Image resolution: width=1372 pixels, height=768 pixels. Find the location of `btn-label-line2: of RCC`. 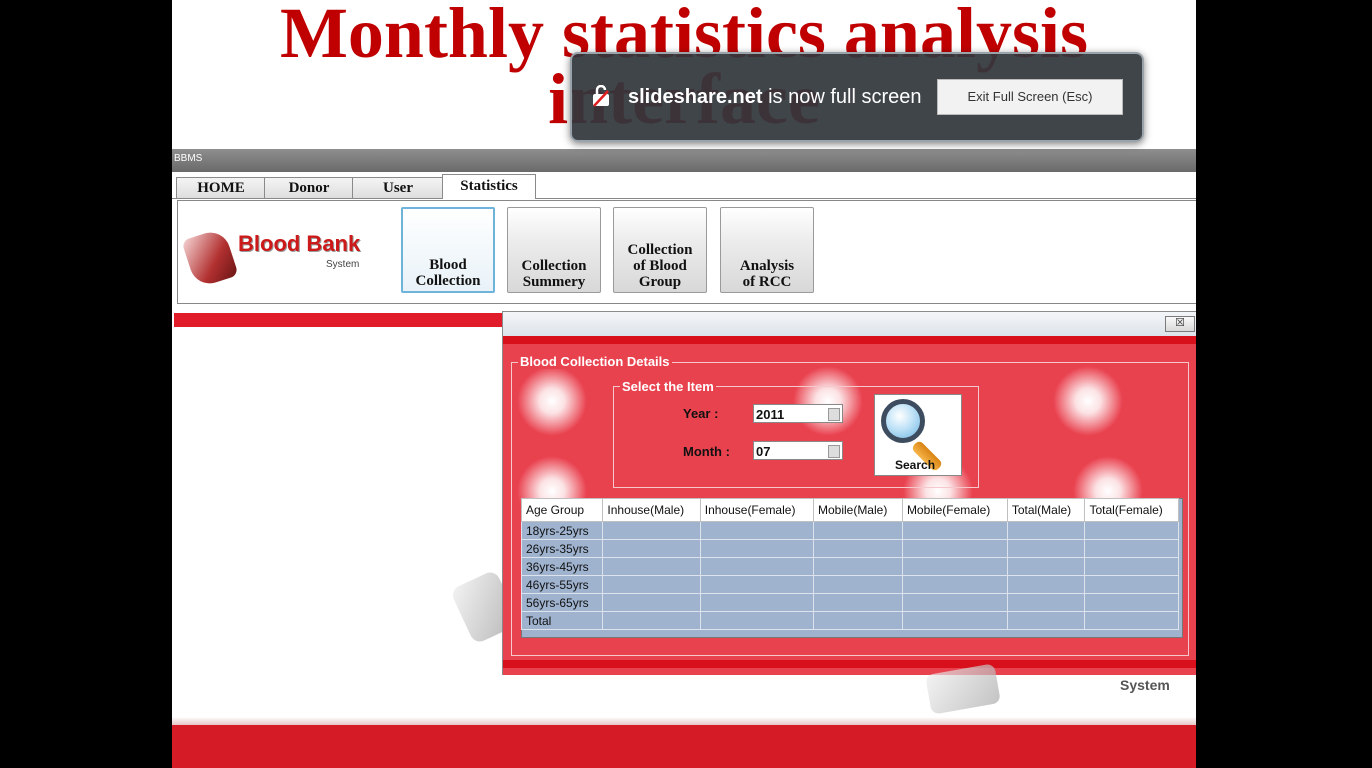

btn-label-line2: of RCC is located at coordinates (767, 282).